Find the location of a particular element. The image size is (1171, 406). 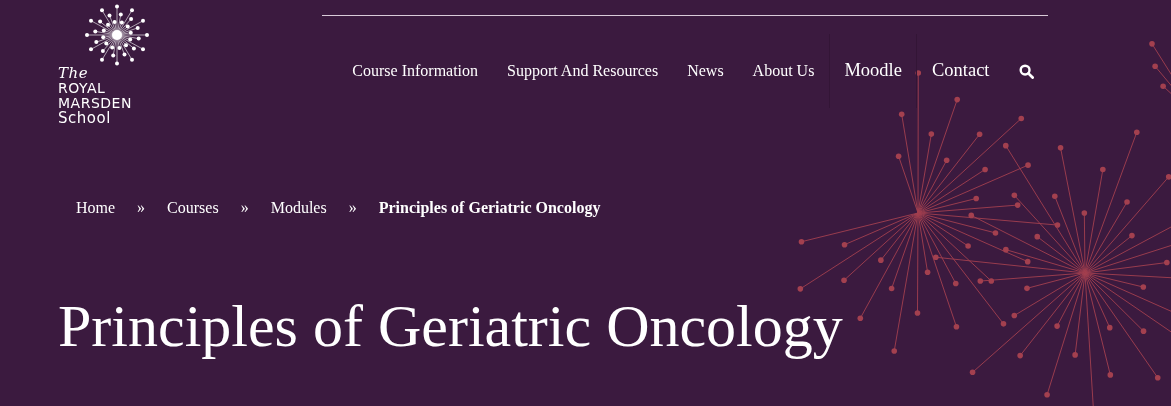

breadcrumb-link: Home is located at coordinates (96, 208).